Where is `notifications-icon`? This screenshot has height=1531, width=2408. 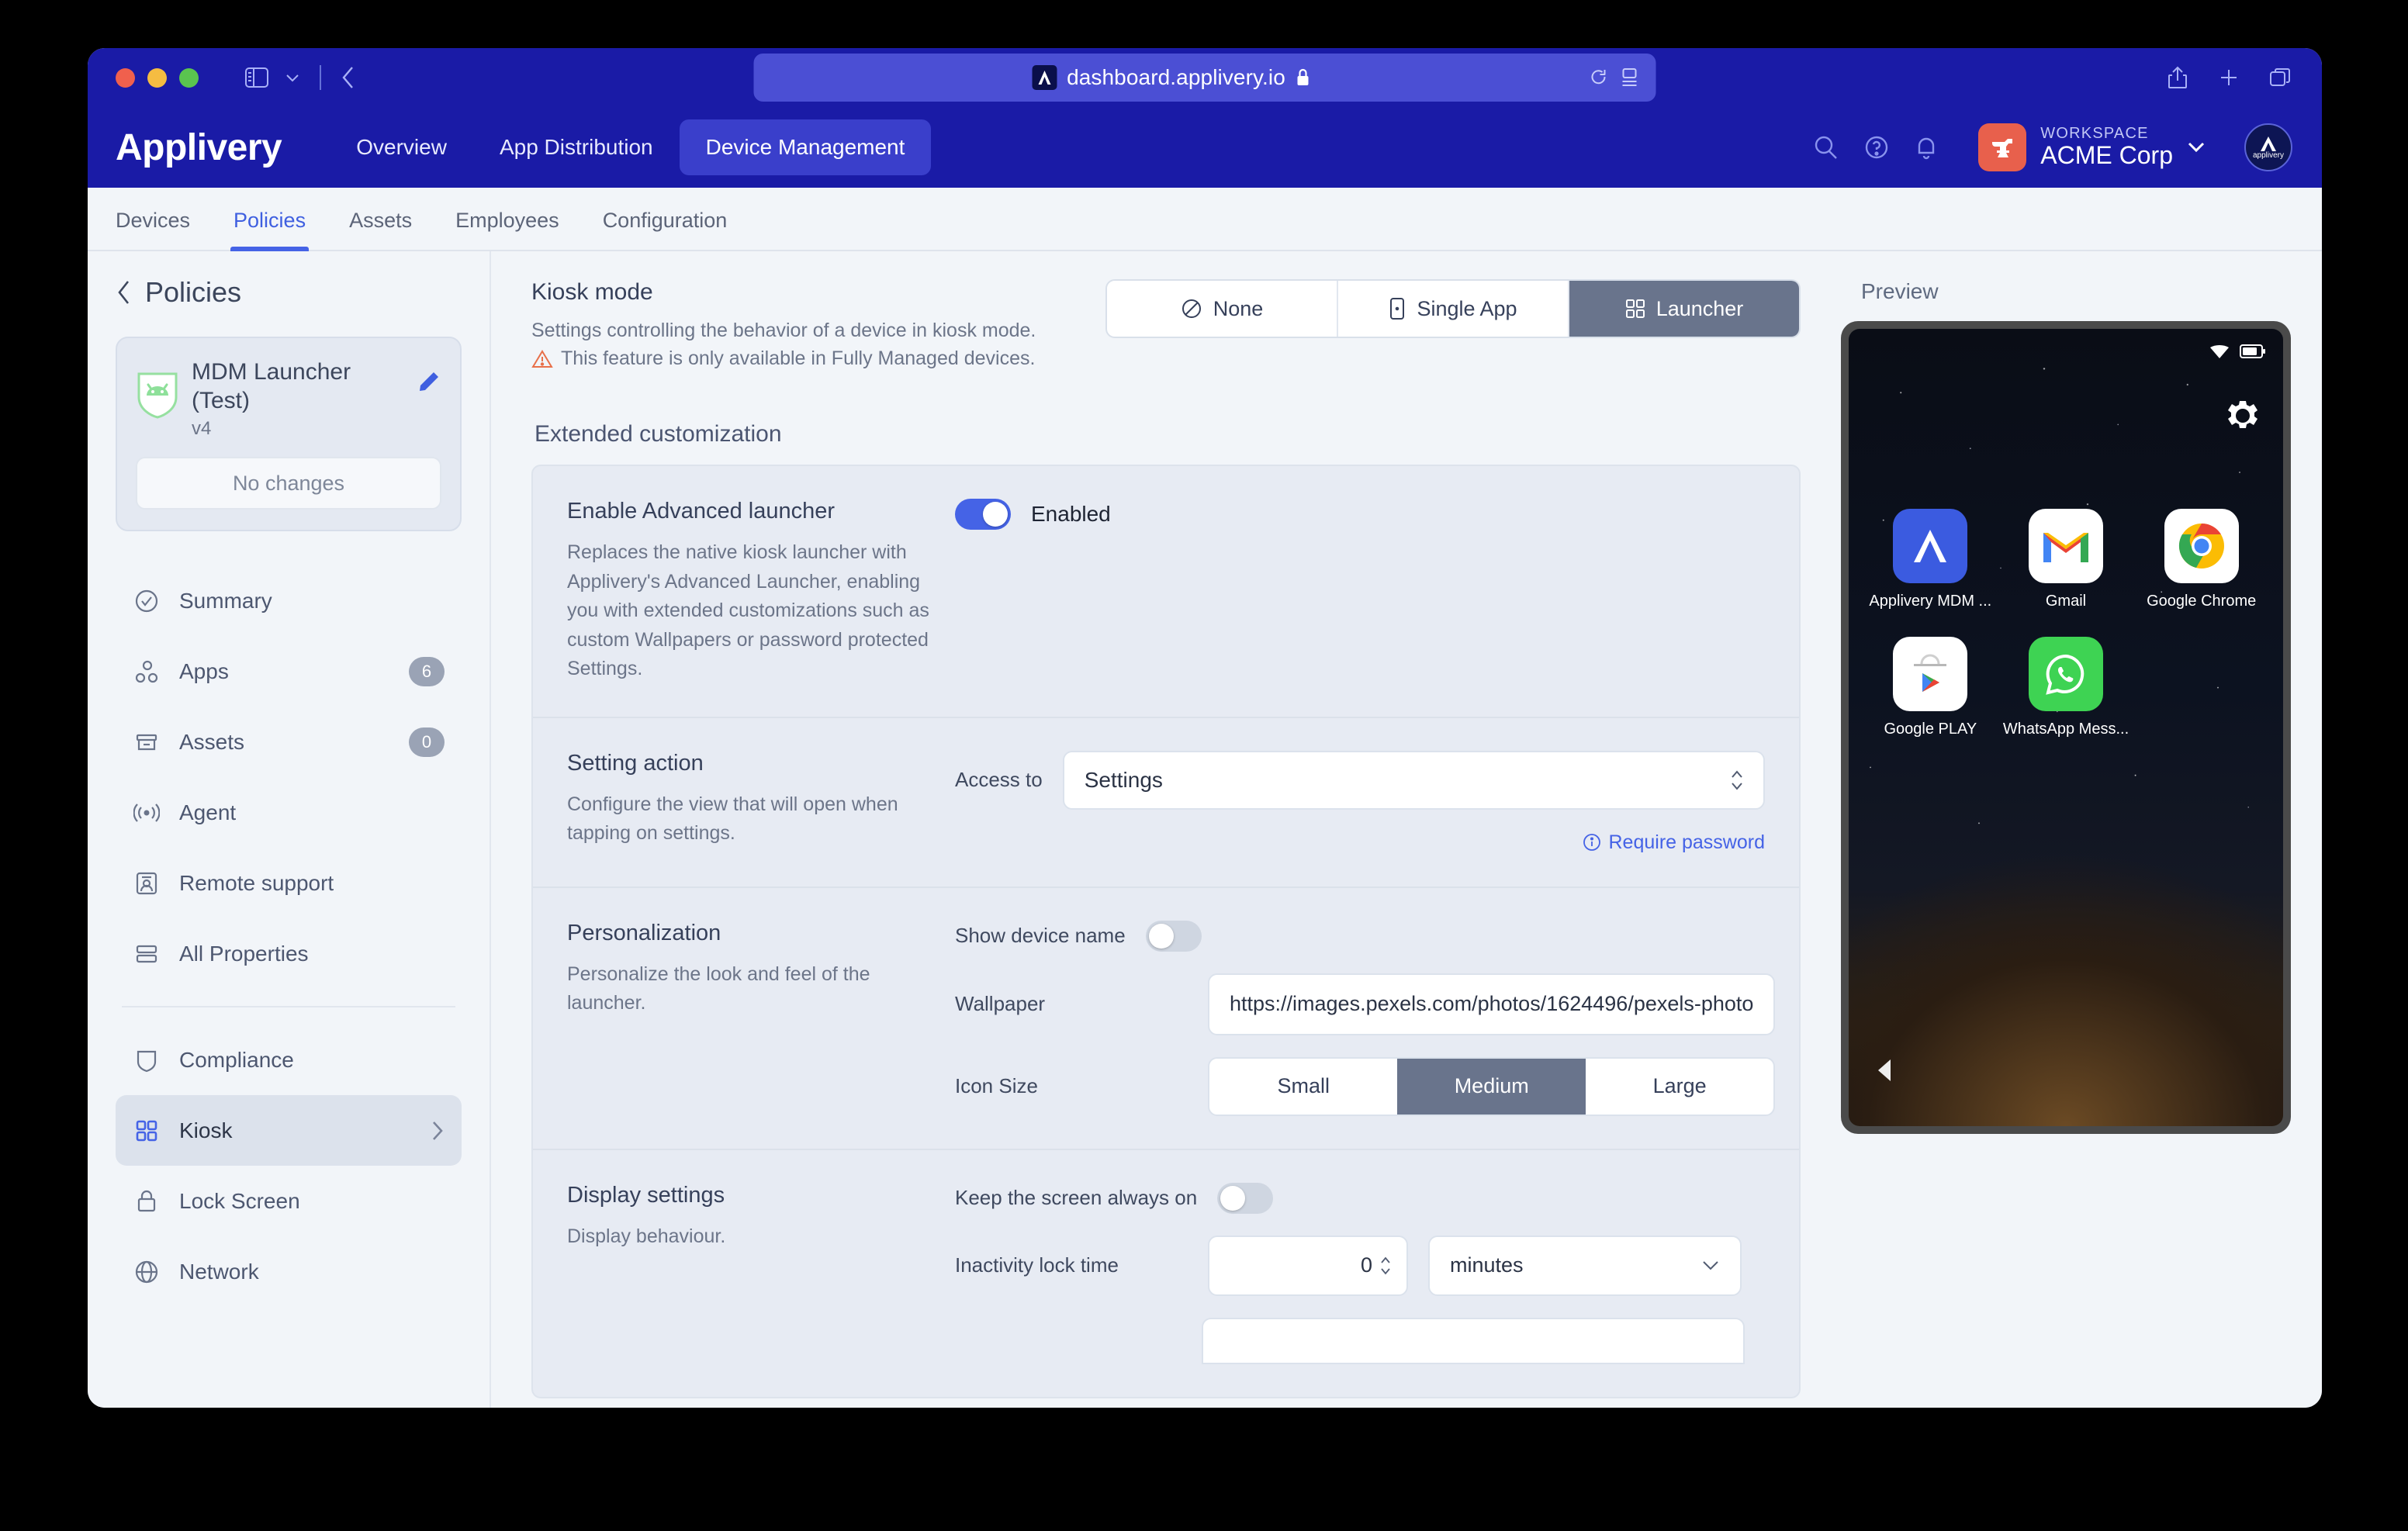 notifications-icon is located at coordinates (1927, 147).